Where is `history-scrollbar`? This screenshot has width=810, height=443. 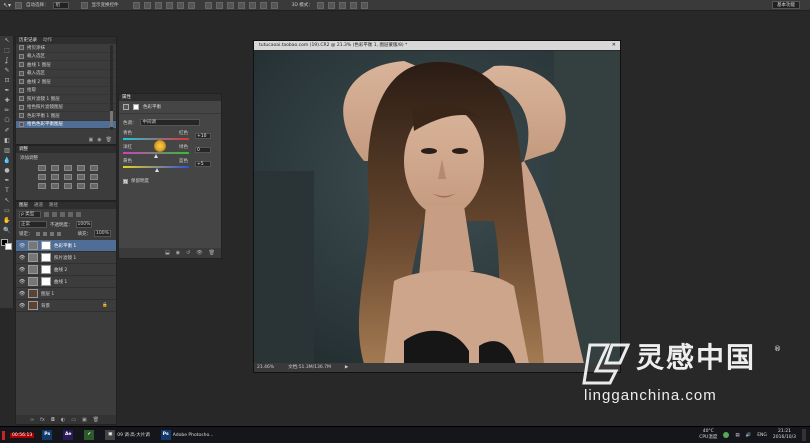 history-scrollbar is located at coordinates (111, 87).